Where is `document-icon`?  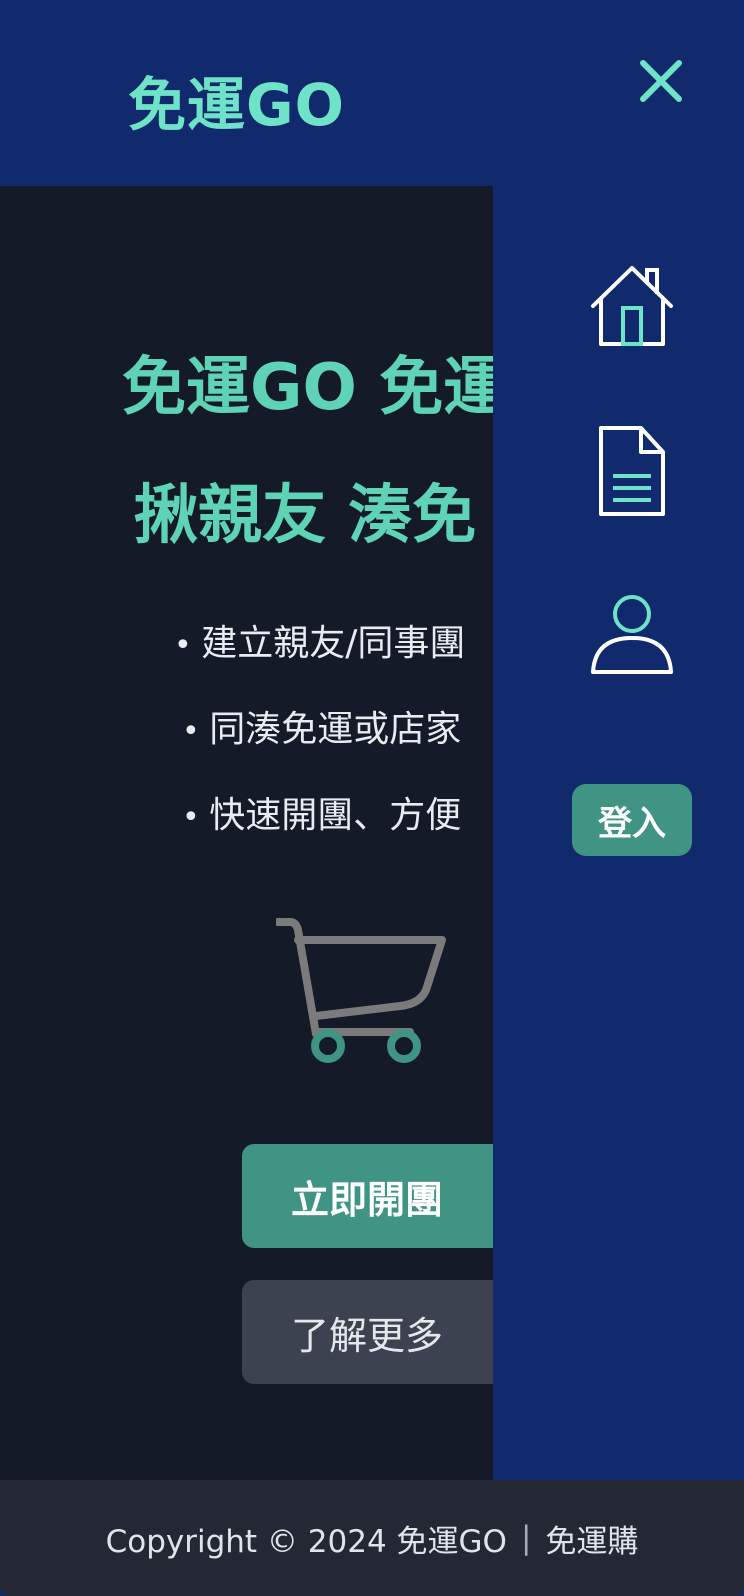
document-icon is located at coordinates (632, 471).